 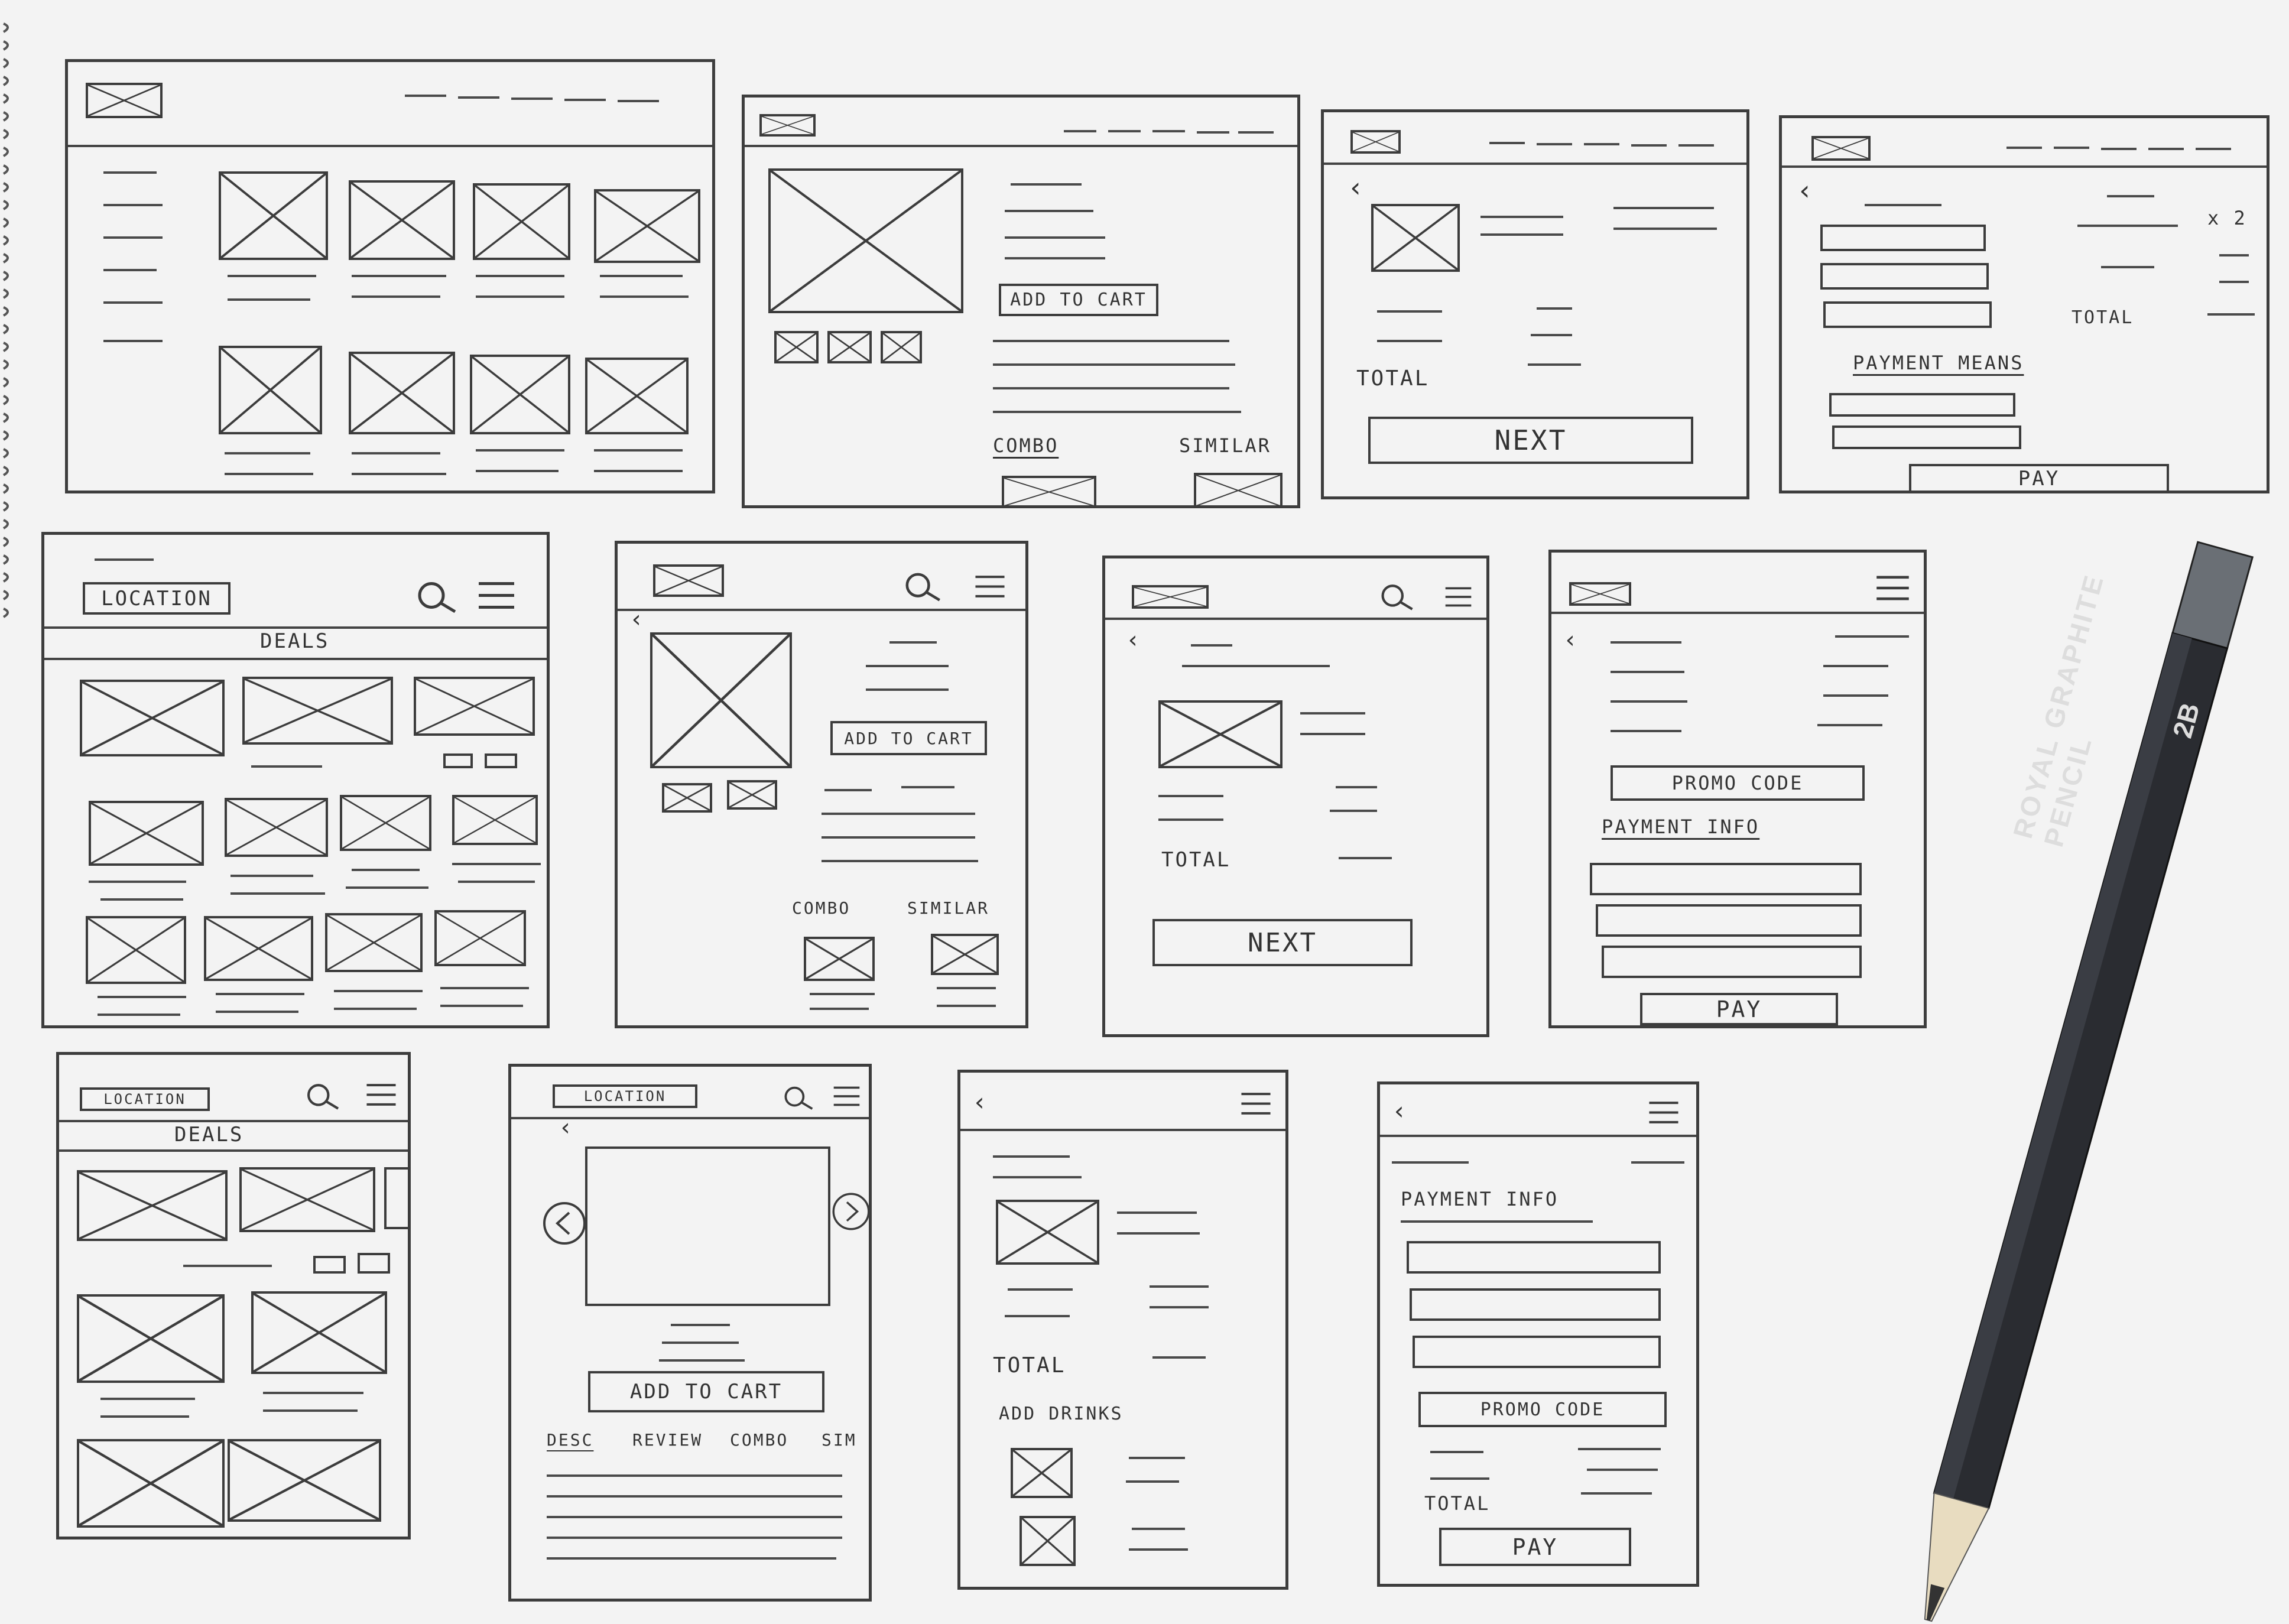 I want to click on quantity-label: x 2, so click(x=2227, y=218).